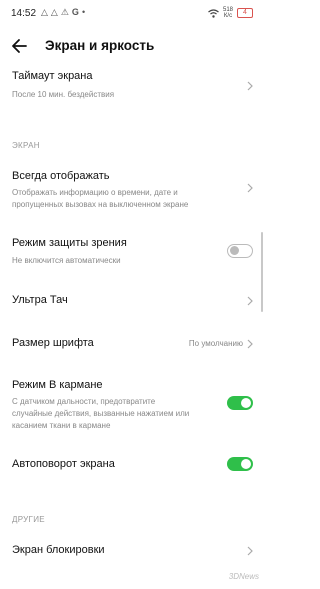 Image resolution: width=320 pixels, height=589 pixels. I want to click on app-header: Экран и яркость, so click(132, 46).